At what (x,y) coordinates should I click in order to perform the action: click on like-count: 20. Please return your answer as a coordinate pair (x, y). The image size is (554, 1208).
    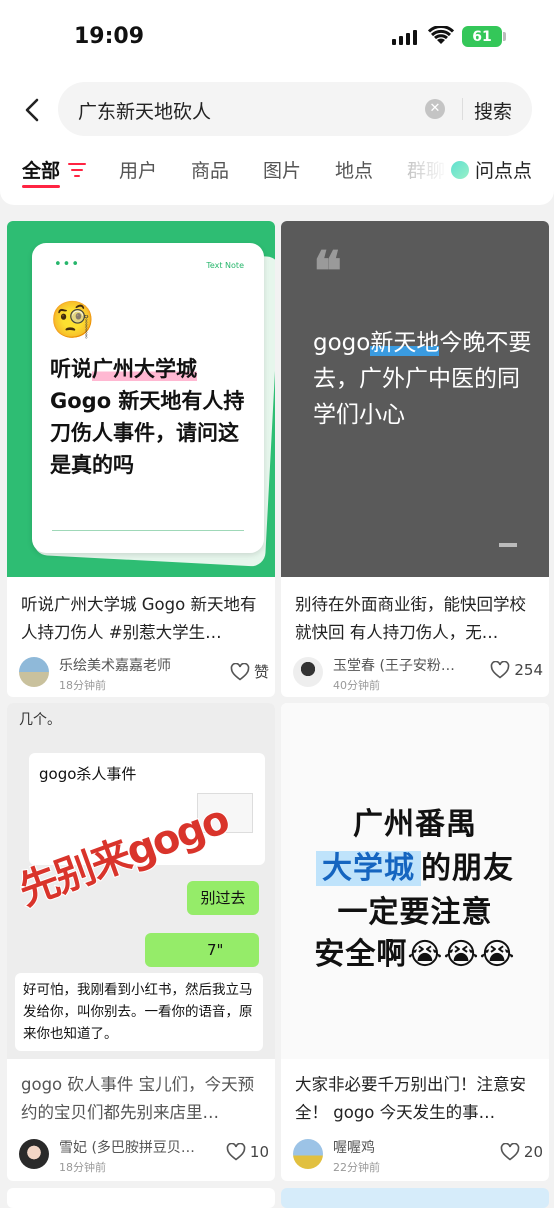
    Looking at the image, I should click on (533, 1152).